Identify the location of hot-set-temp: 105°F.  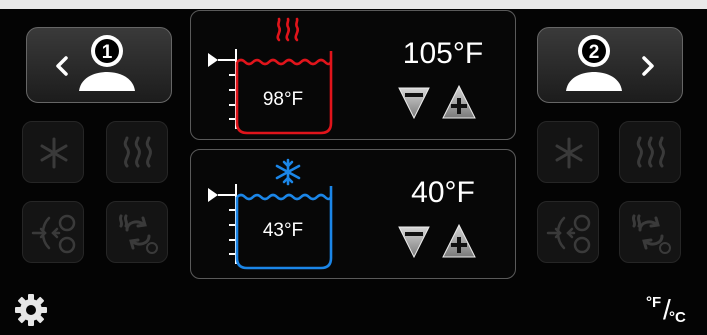
(443, 53).